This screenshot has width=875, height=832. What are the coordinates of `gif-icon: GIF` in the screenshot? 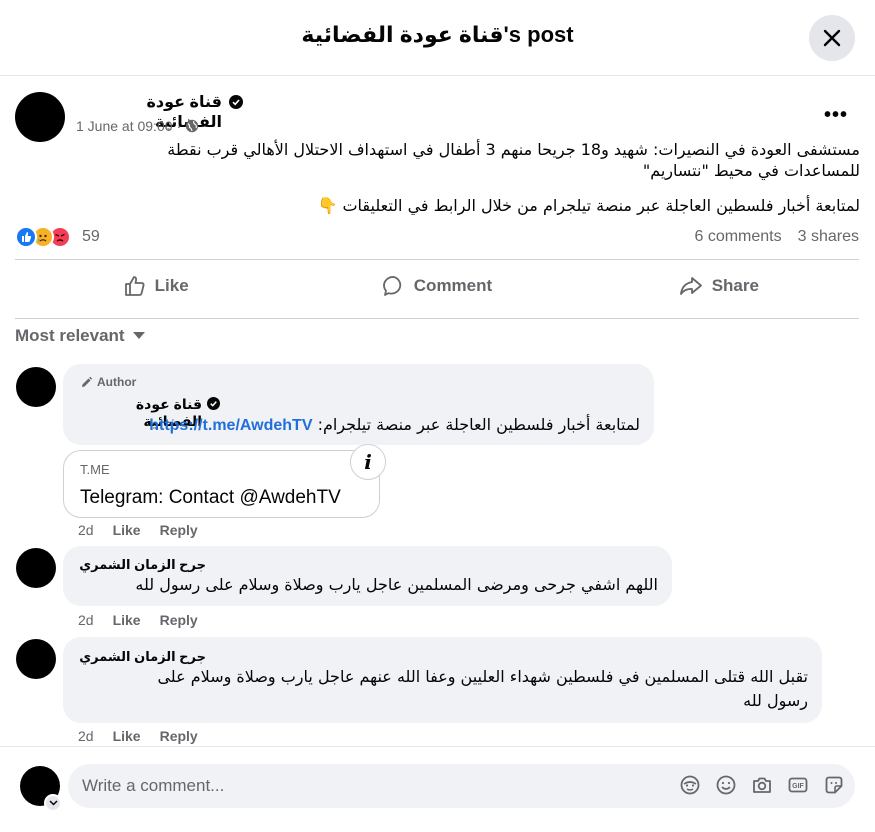 It's located at (798, 785).